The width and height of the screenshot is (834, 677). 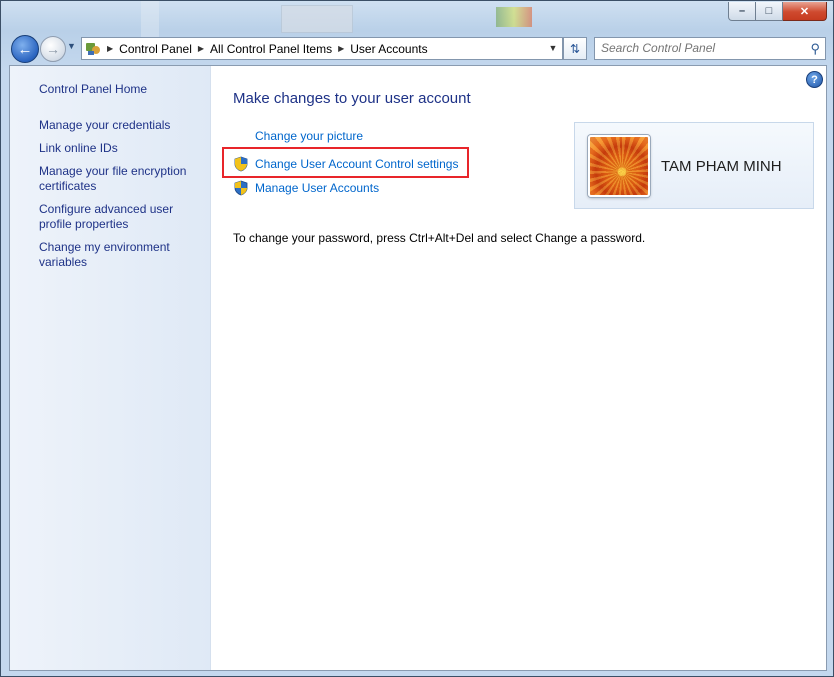 I want to click on back-arrow-icon: ←, so click(x=25, y=49).